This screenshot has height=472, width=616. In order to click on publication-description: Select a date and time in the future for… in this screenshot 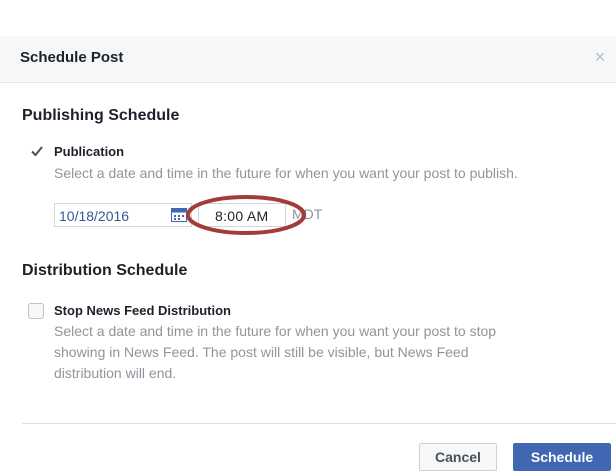, I will do `click(286, 173)`.